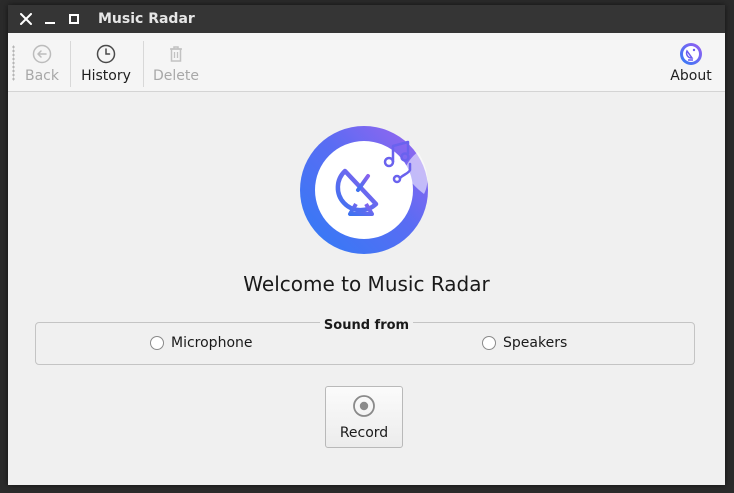 Image resolution: width=734 pixels, height=493 pixels. I want to click on minimize-window-button, so click(50, 19).